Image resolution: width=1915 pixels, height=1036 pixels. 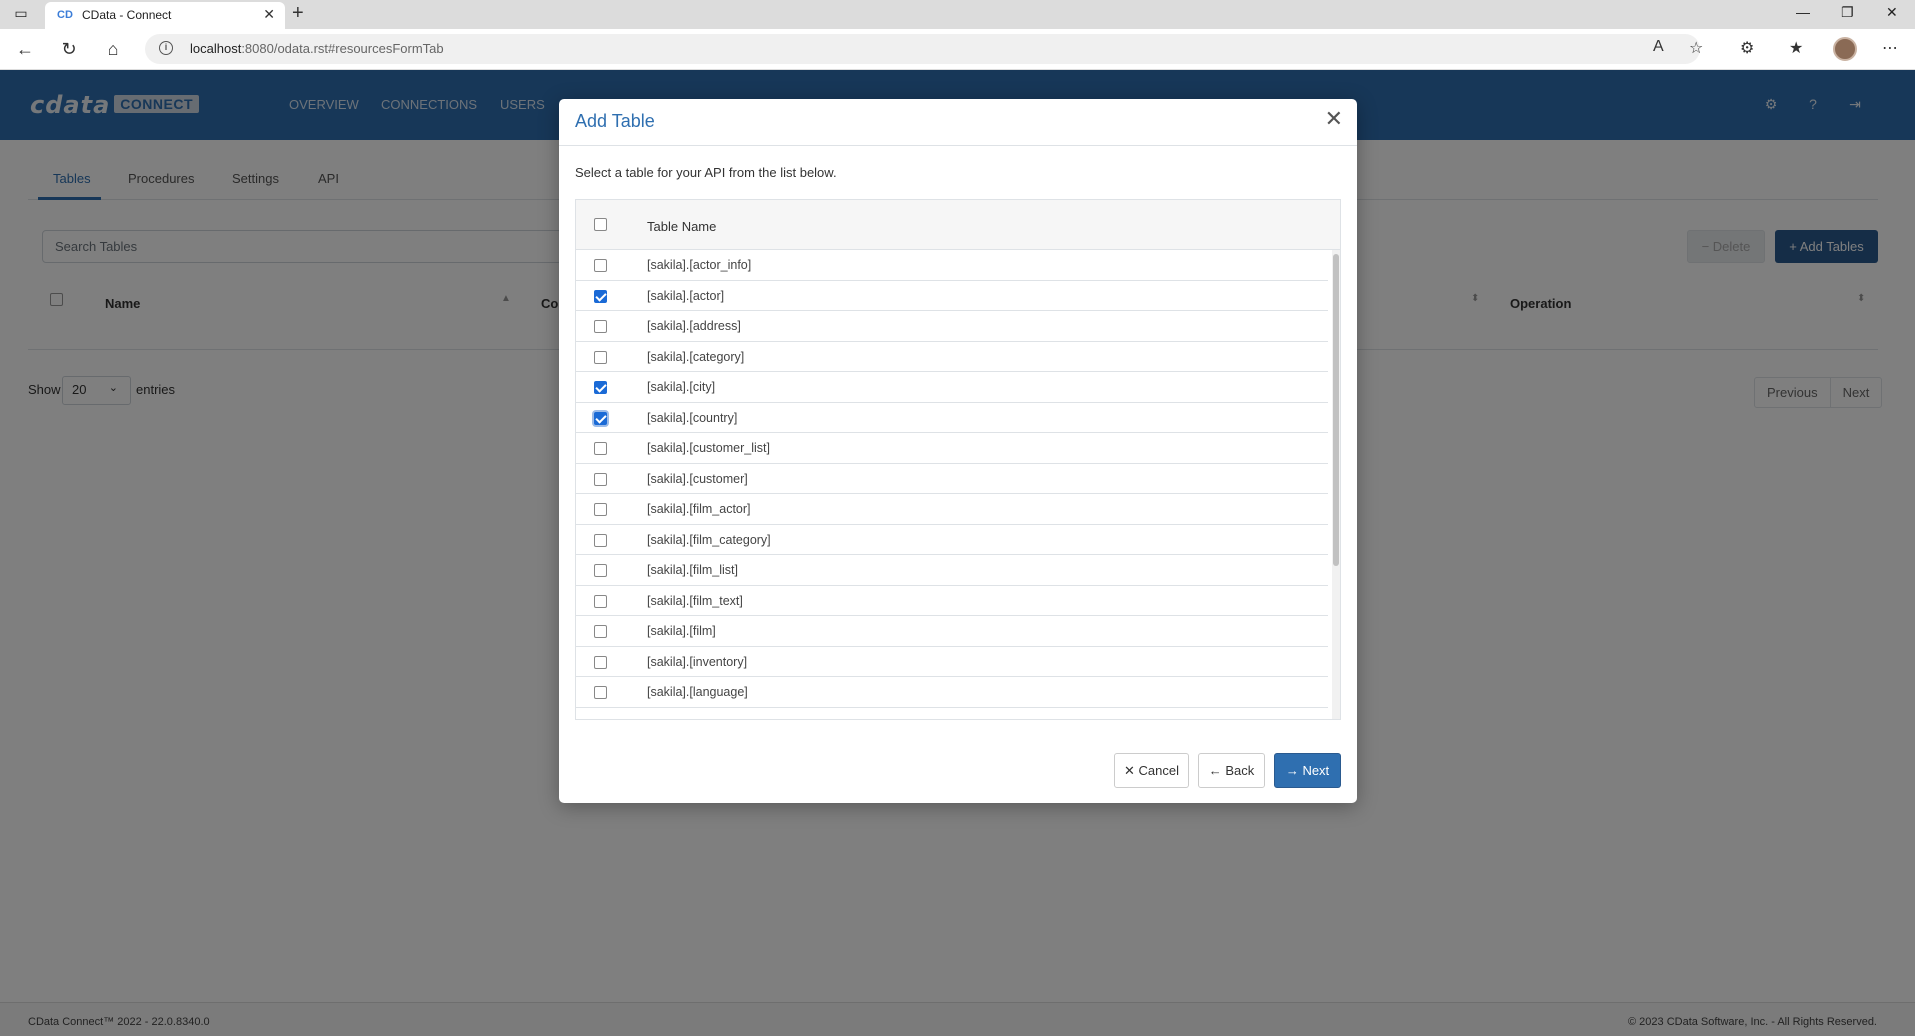 I want to click on table-name-header: Table Name, so click(x=682, y=226).